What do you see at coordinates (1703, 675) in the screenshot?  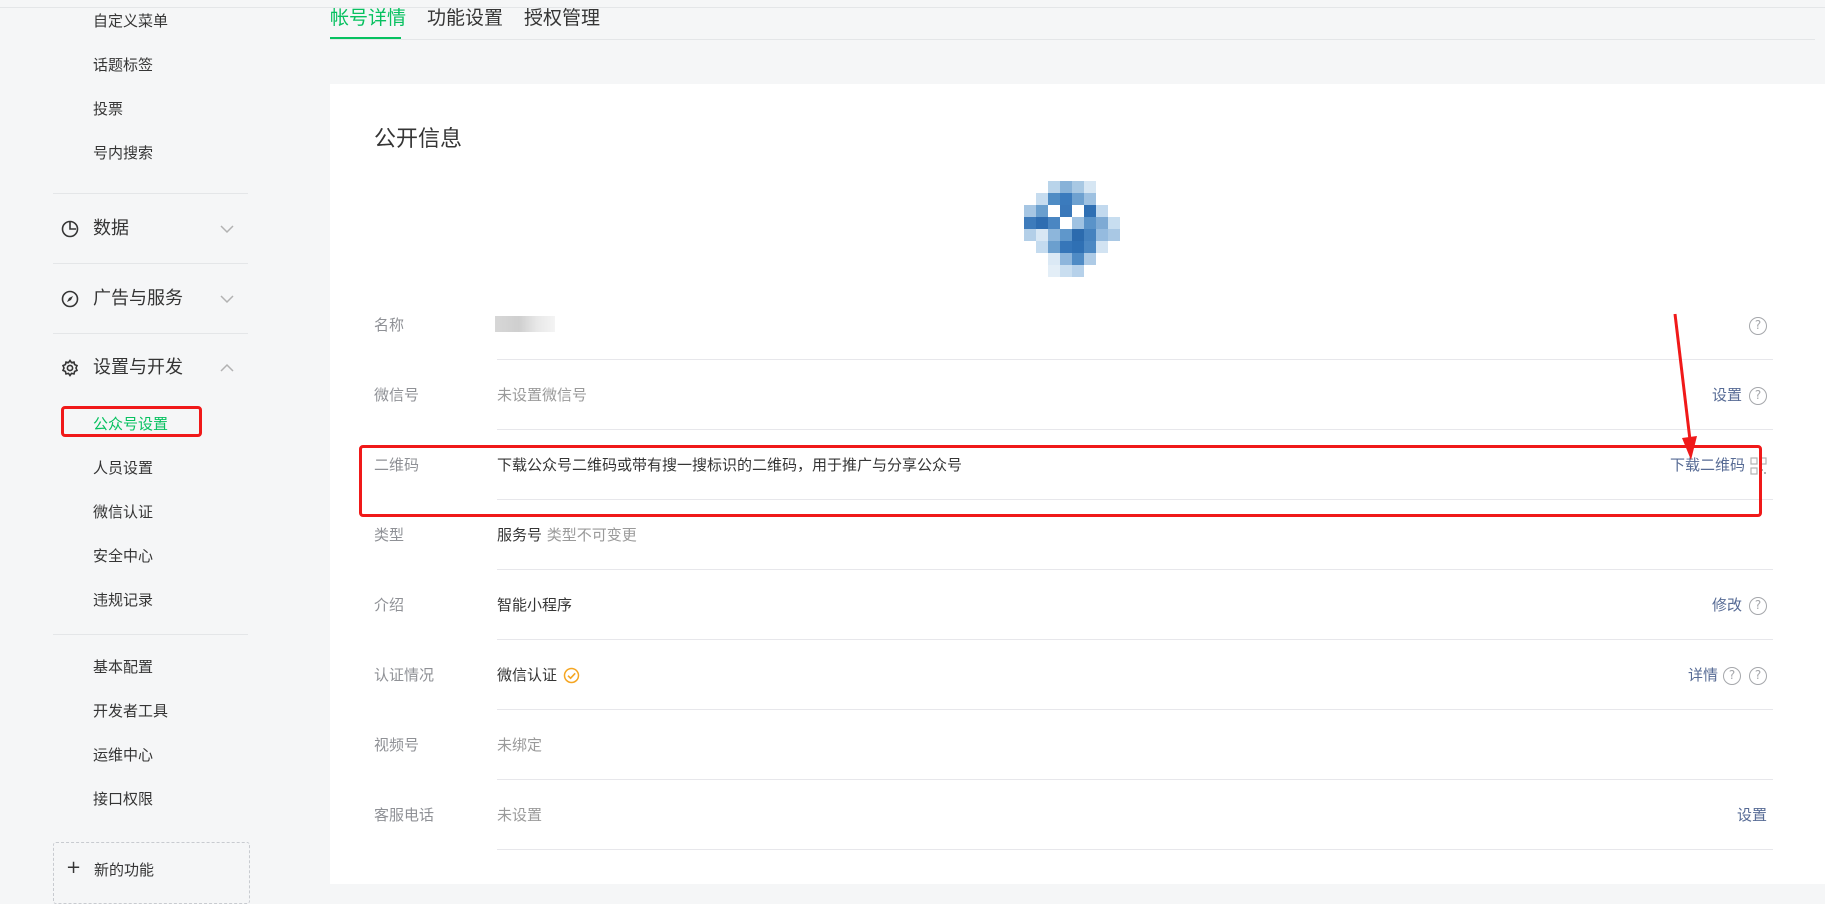 I see `verification-details-link: 详情` at bounding box center [1703, 675].